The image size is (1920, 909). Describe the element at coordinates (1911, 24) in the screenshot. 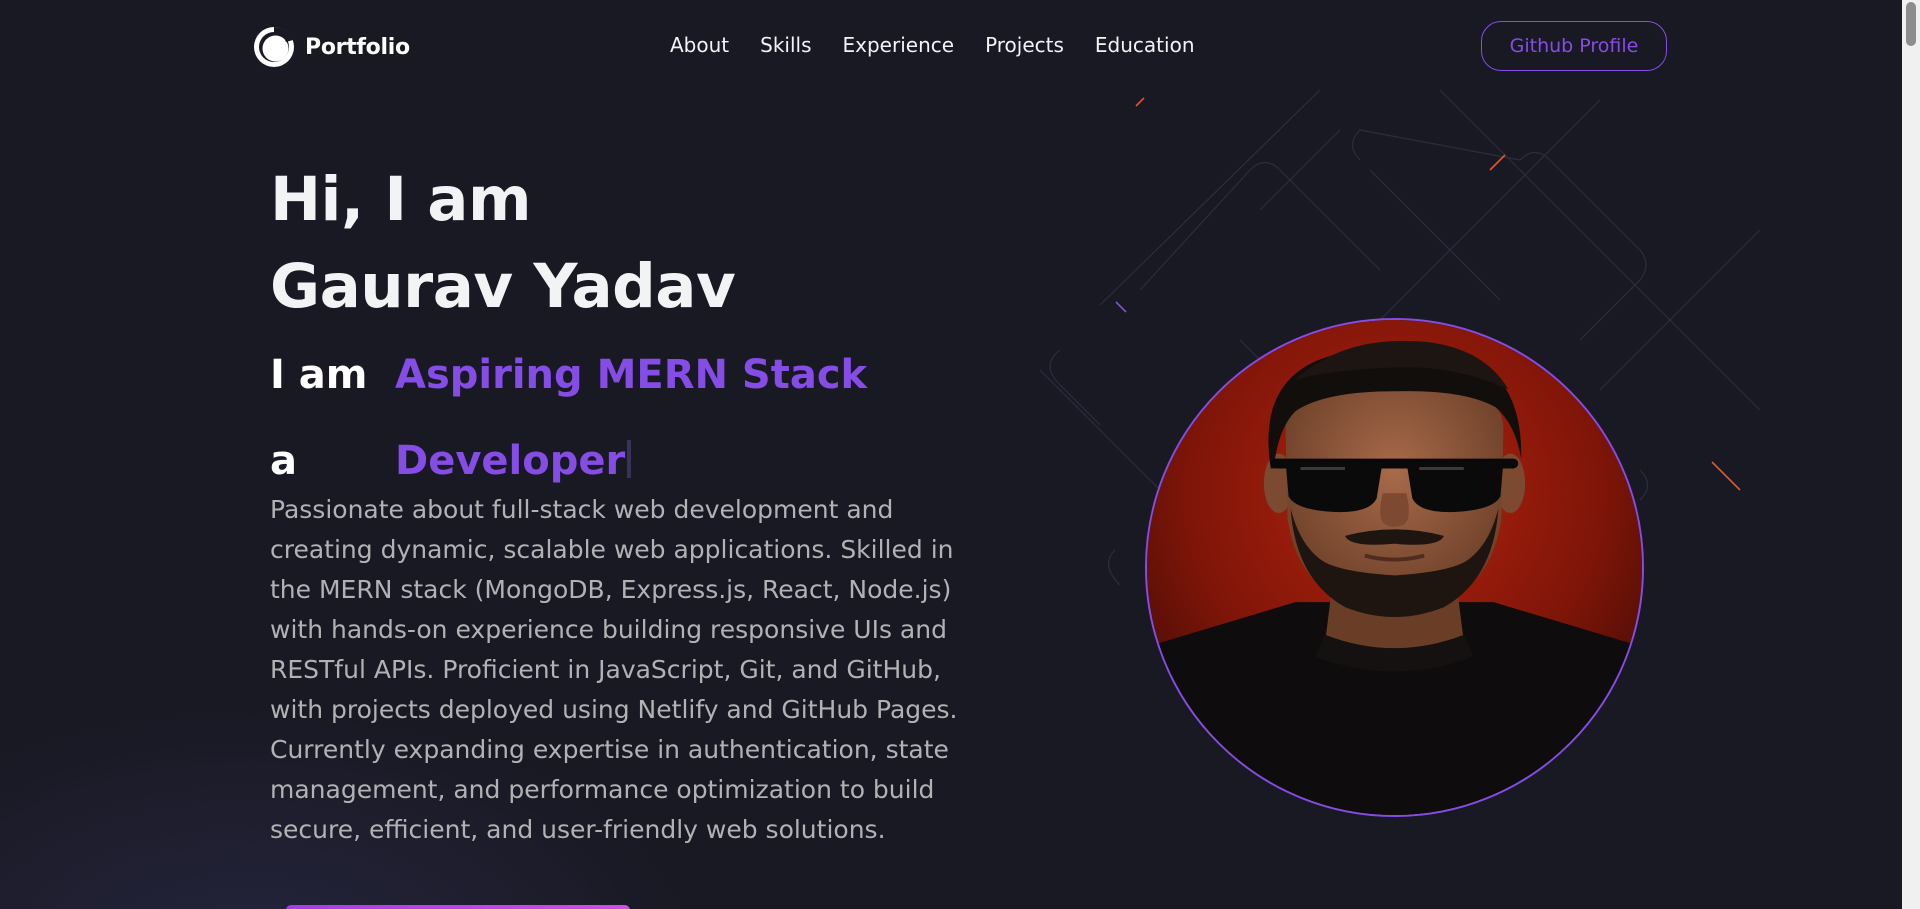

I see `scrollbar-thumb` at that location.